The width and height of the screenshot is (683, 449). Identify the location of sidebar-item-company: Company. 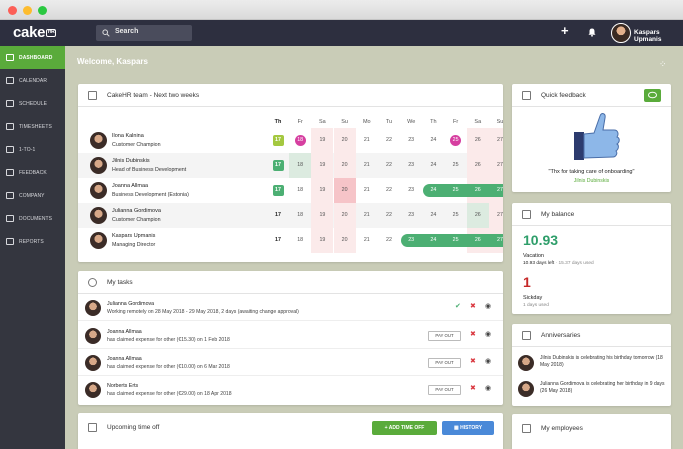
(32, 195).